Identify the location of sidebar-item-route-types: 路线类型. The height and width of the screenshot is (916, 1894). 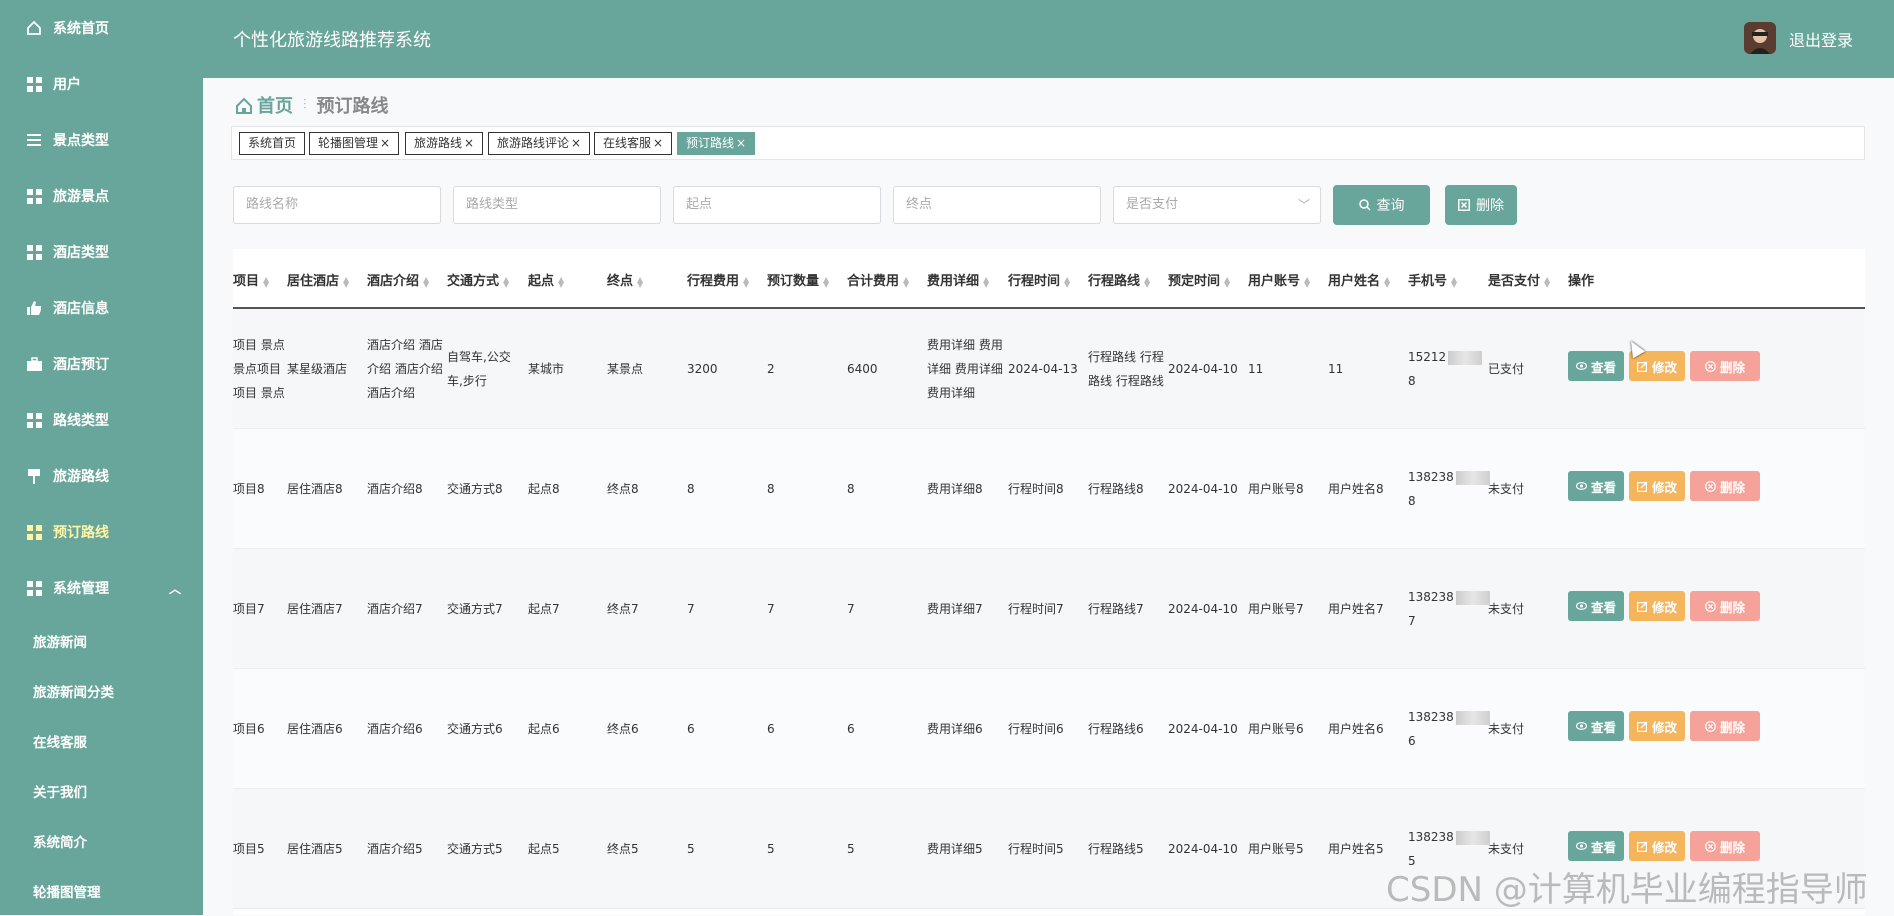
(101, 420).